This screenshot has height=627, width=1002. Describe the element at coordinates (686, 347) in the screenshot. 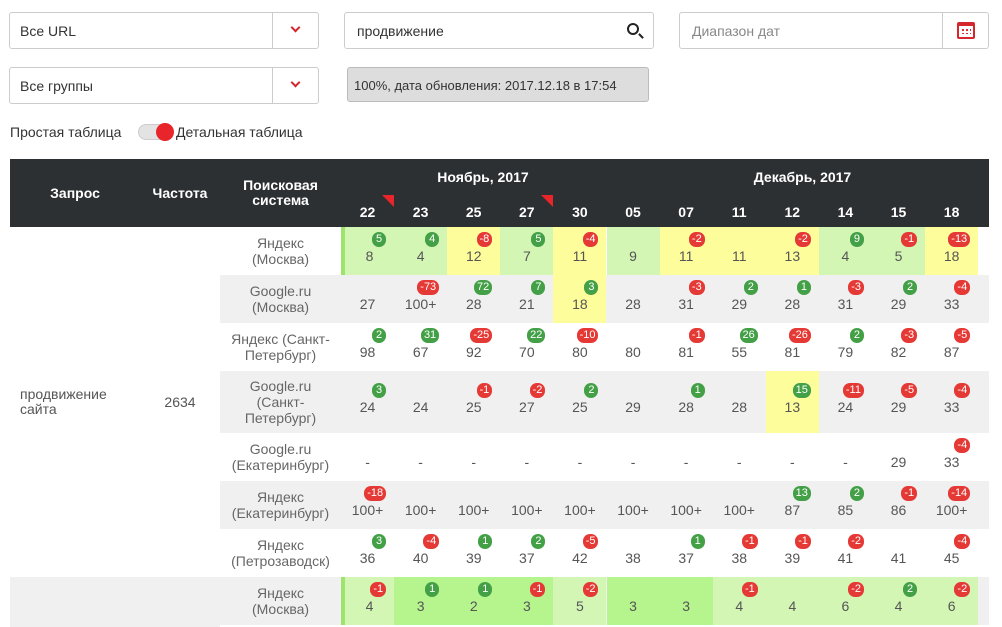

I see `position-cell: 81 -1` at that location.